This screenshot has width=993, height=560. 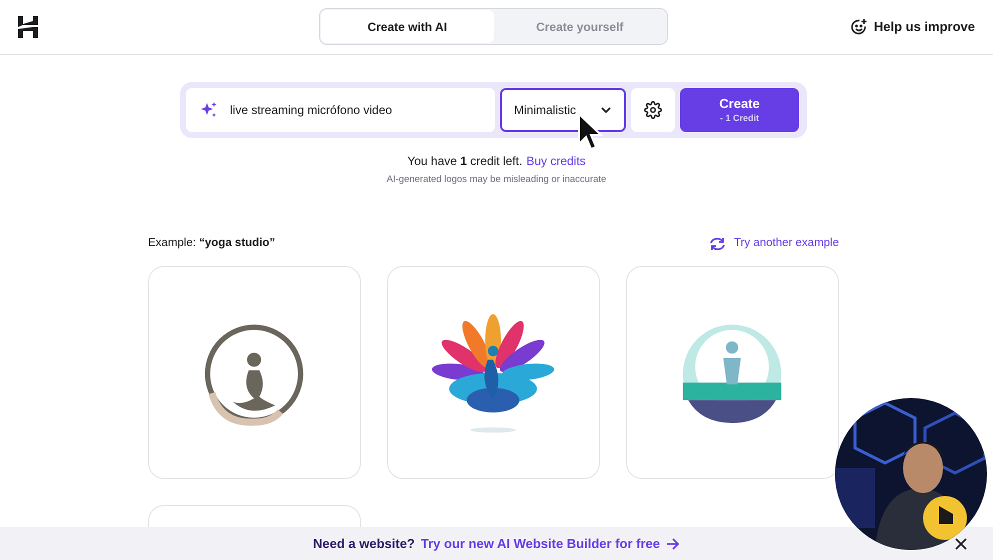 I want to click on settings-icon, so click(x=653, y=110).